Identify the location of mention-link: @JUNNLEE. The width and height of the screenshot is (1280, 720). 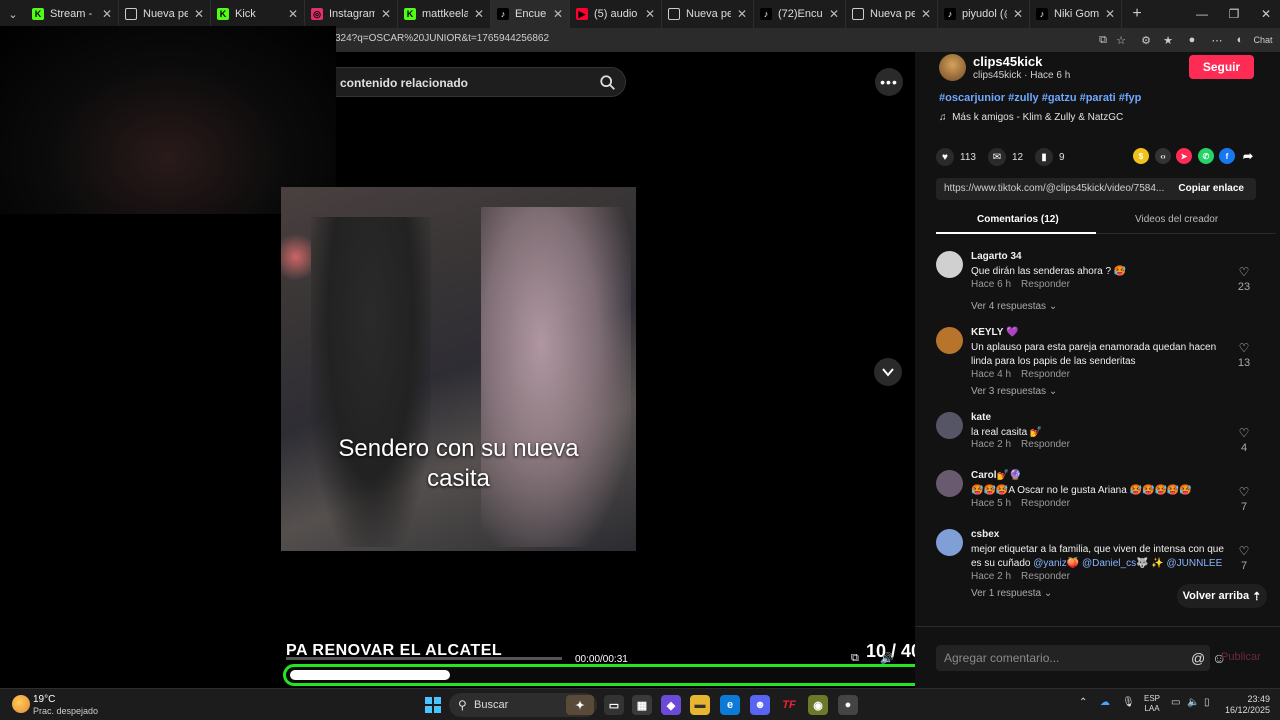
(1195, 563).